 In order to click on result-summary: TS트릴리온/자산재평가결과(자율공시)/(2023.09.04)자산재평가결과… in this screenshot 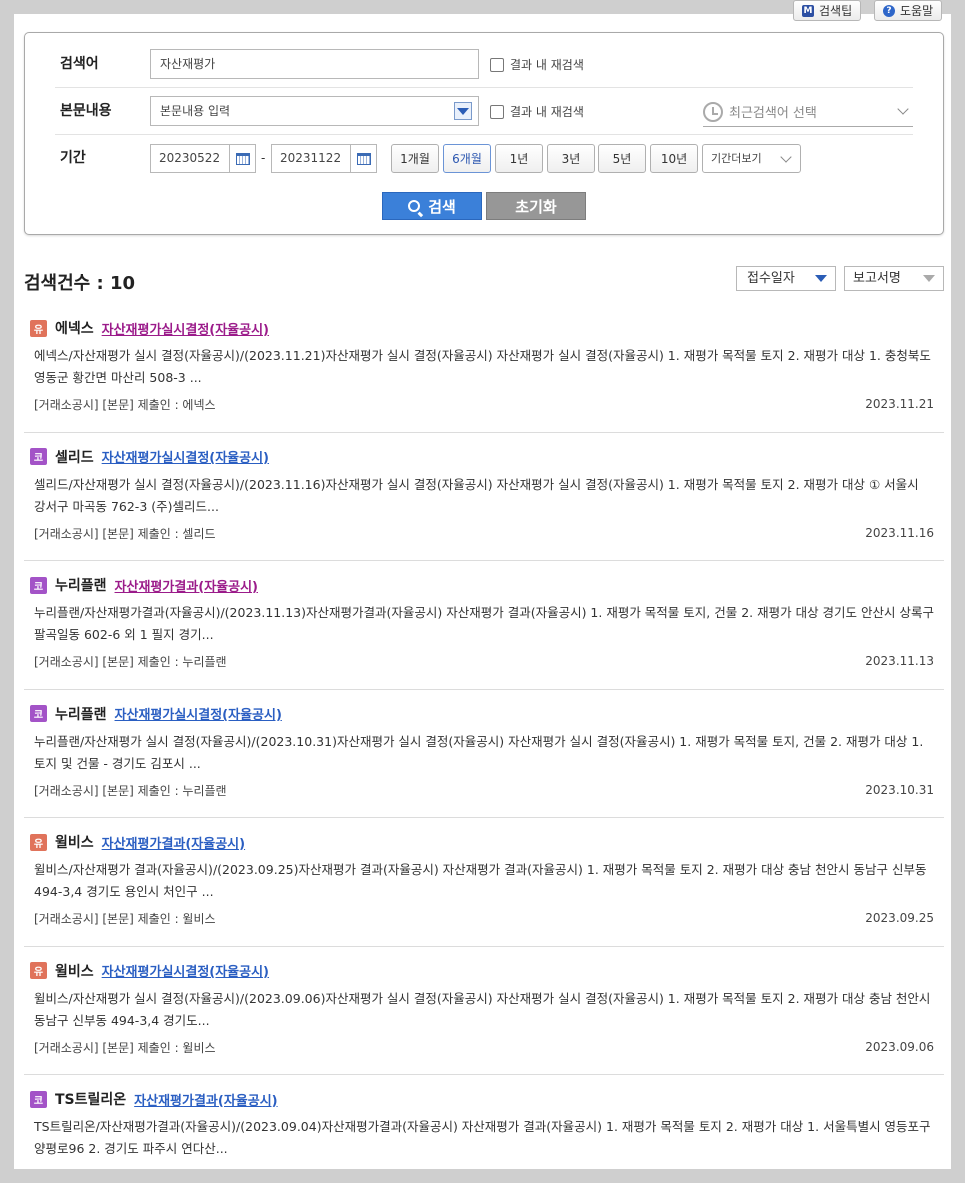, I will do `click(482, 1137)`.